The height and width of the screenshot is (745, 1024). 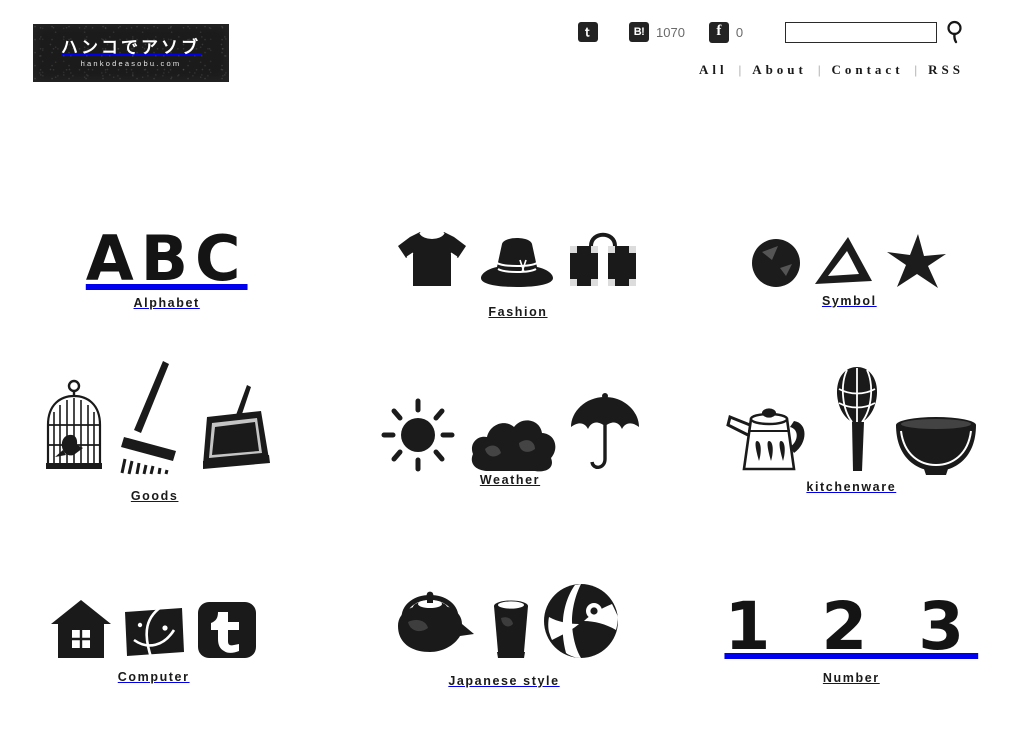 What do you see at coordinates (74, 427) in the screenshot?
I see `birdcage-icon` at bounding box center [74, 427].